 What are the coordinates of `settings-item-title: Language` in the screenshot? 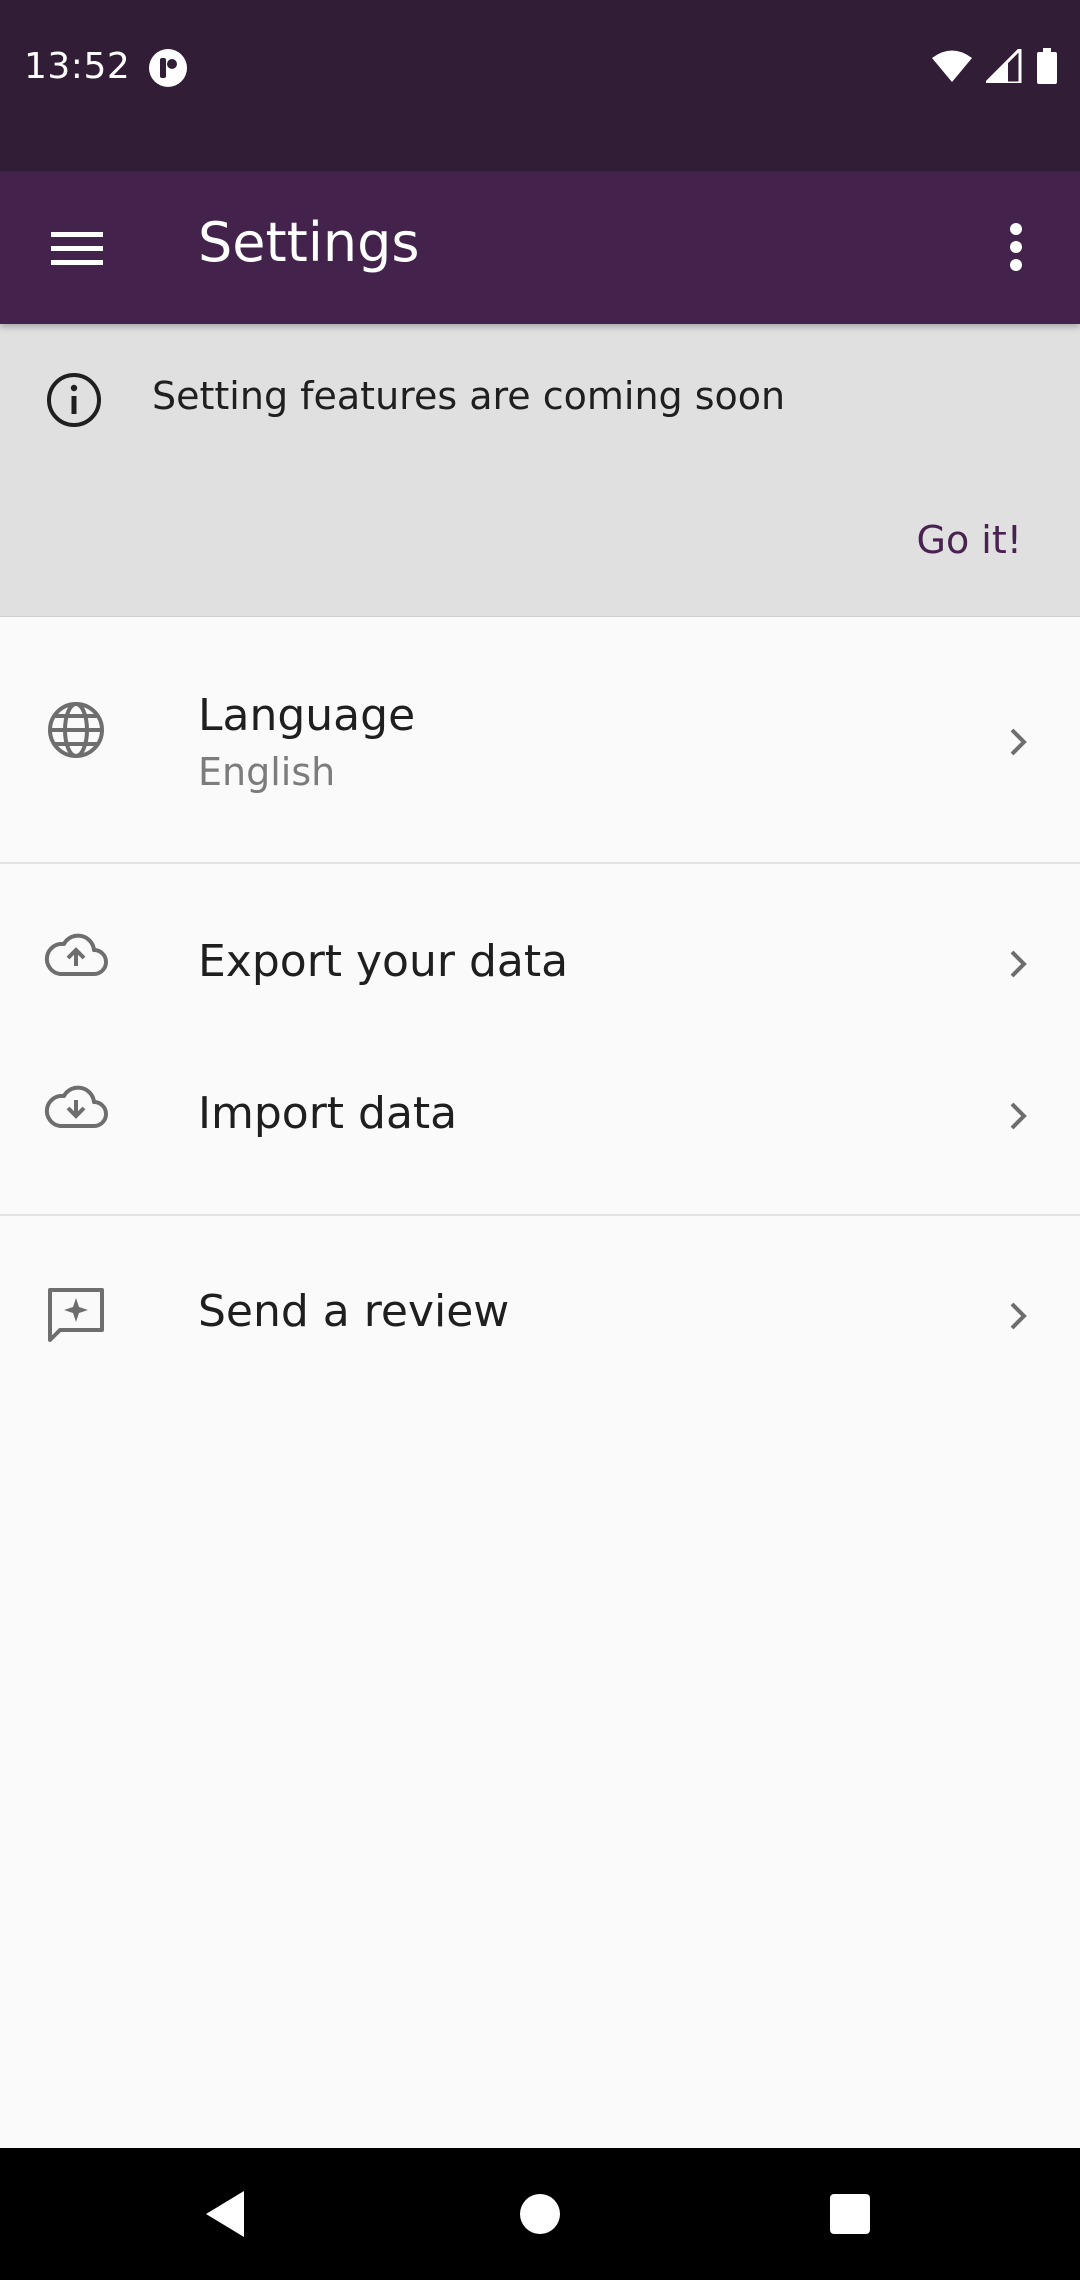 It's located at (307, 715).